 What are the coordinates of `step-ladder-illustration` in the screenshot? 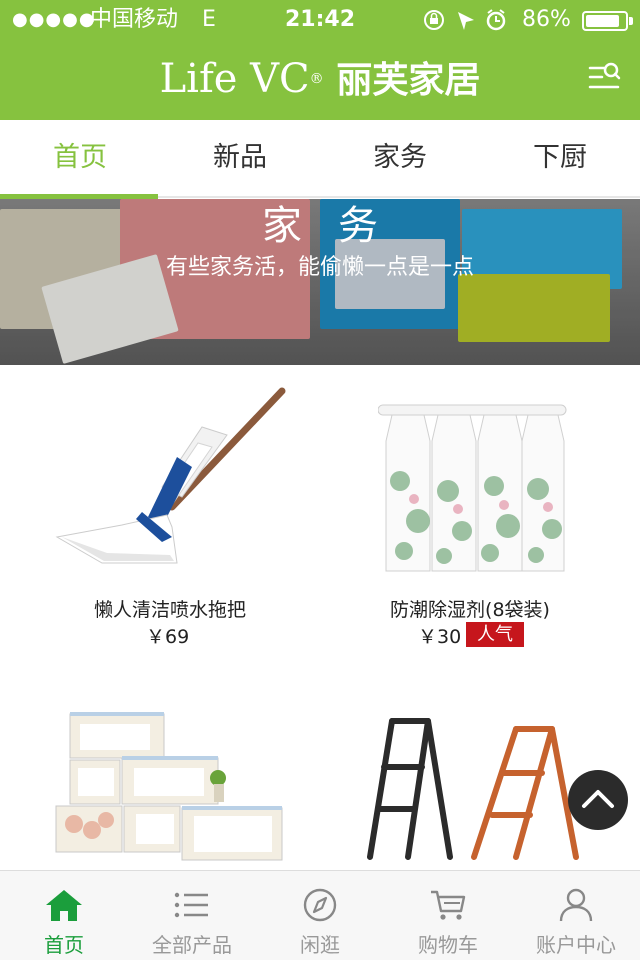 It's located at (473, 789).